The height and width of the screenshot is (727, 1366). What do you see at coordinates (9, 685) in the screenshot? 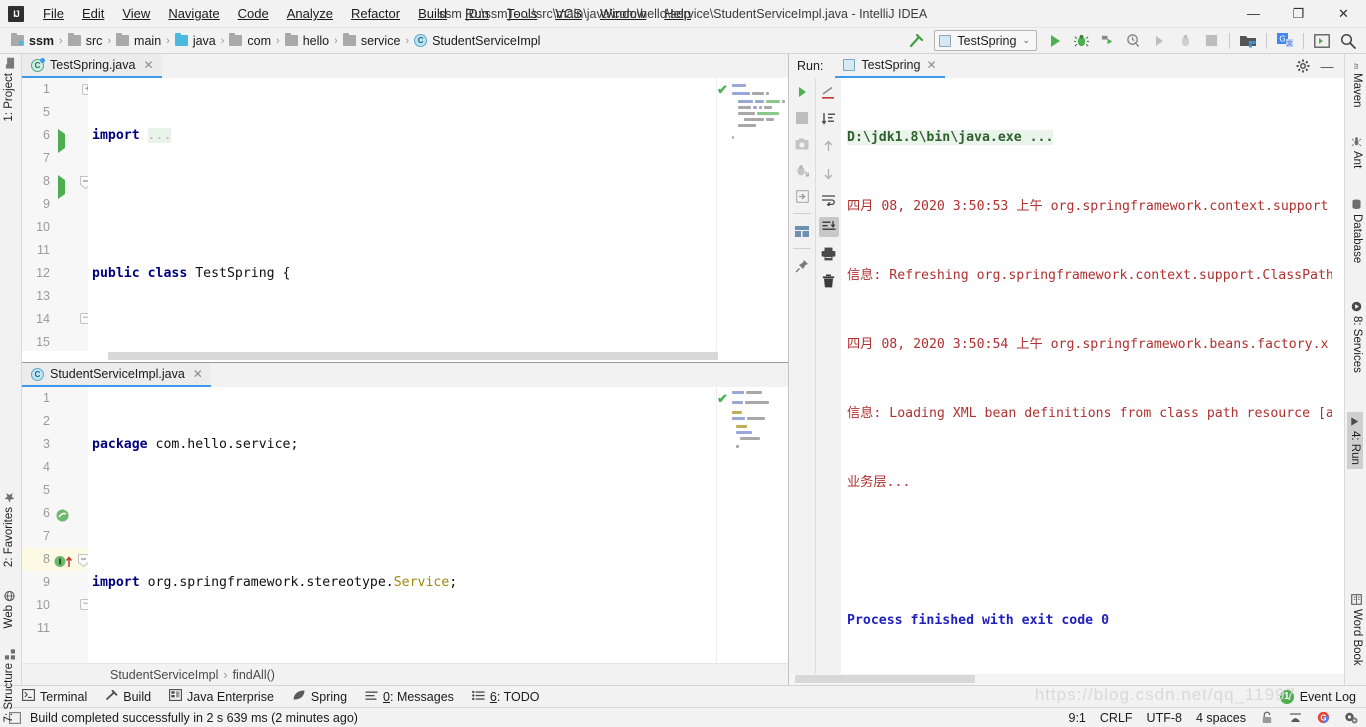
I see `sidebar-item-structure: 7: Structure` at bounding box center [9, 685].